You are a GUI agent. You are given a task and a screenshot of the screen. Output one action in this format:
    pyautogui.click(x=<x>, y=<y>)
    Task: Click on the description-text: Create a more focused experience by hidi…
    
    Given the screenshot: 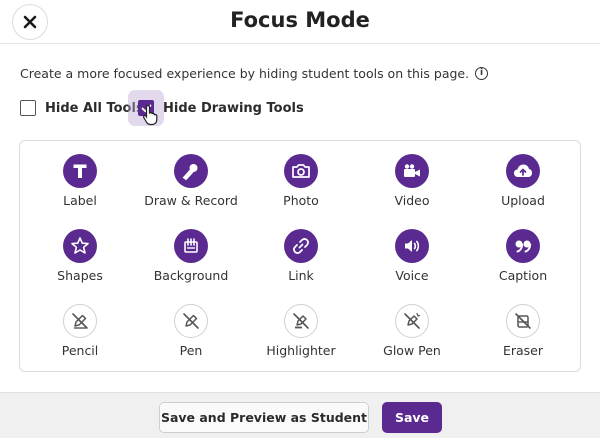 What is the action you would take?
    pyautogui.click(x=245, y=73)
    